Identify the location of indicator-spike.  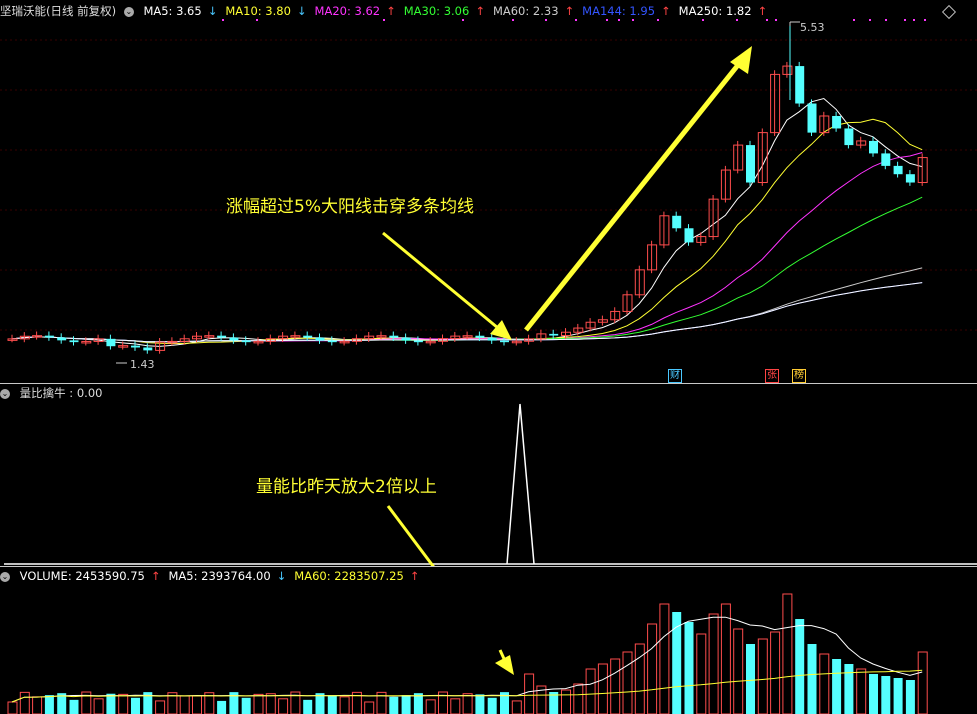
(520, 484).